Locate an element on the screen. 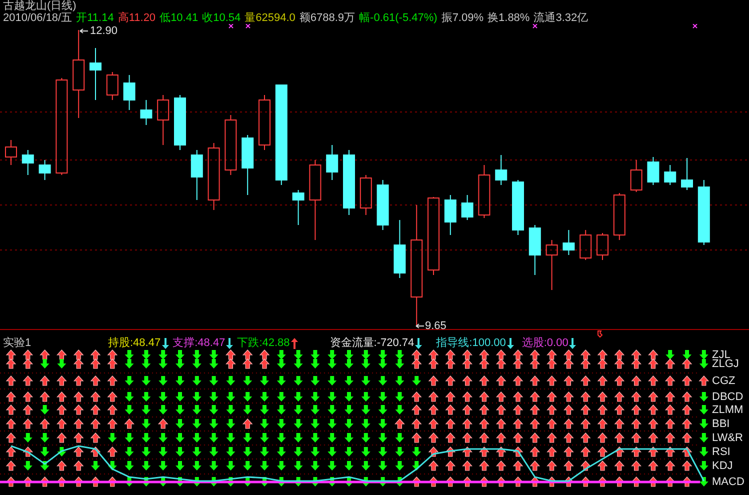 This screenshot has height=495, width=749. quote-value: 高11.20 is located at coordinates (137, 18).